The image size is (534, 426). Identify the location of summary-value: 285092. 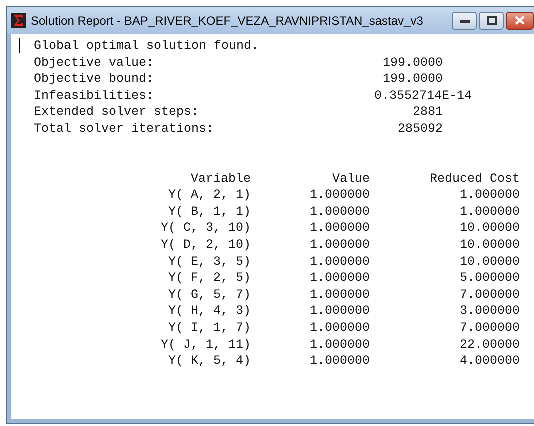
(419, 129).